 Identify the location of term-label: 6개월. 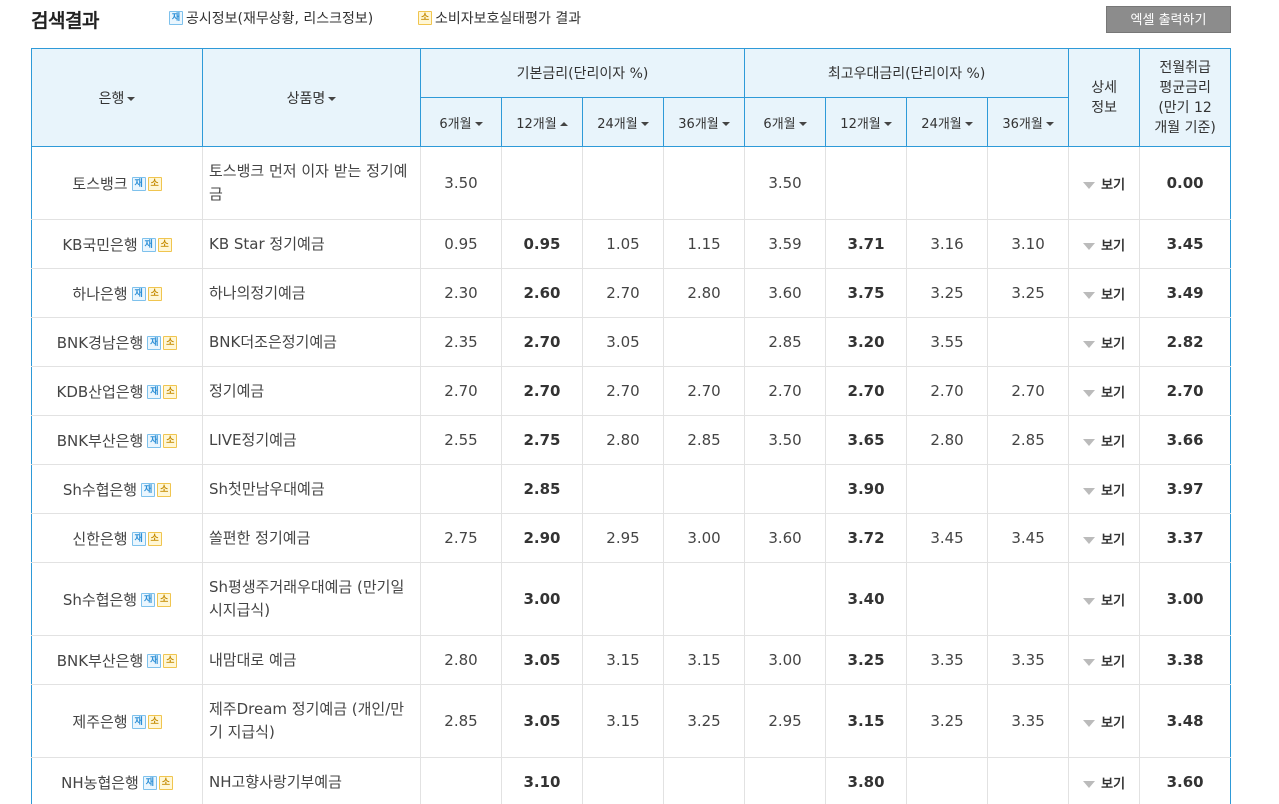
(455, 124).